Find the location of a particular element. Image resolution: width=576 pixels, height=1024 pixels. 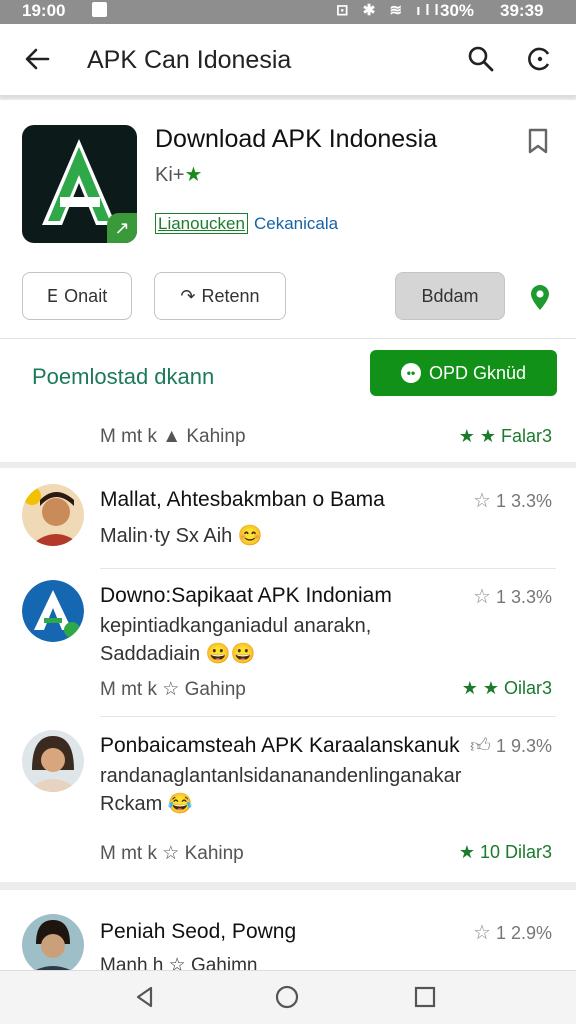

pin-icon is located at coordinates (540, 298).